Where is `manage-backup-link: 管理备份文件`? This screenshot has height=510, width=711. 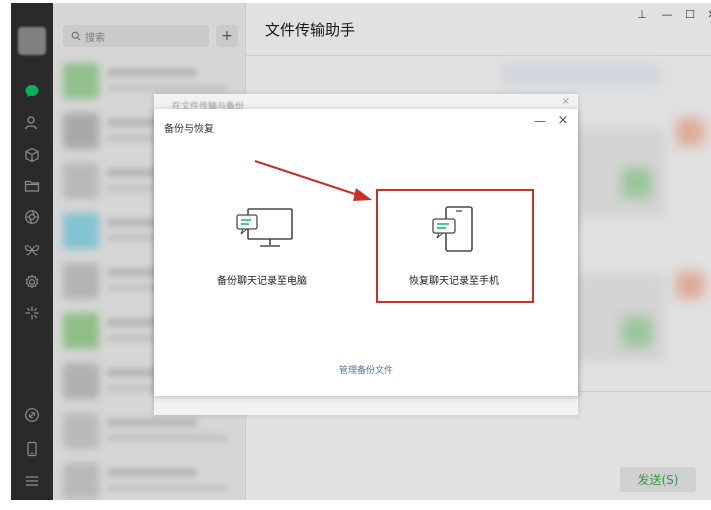 manage-backup-link: 管理备份文件 is located at coordinates (366, 369).